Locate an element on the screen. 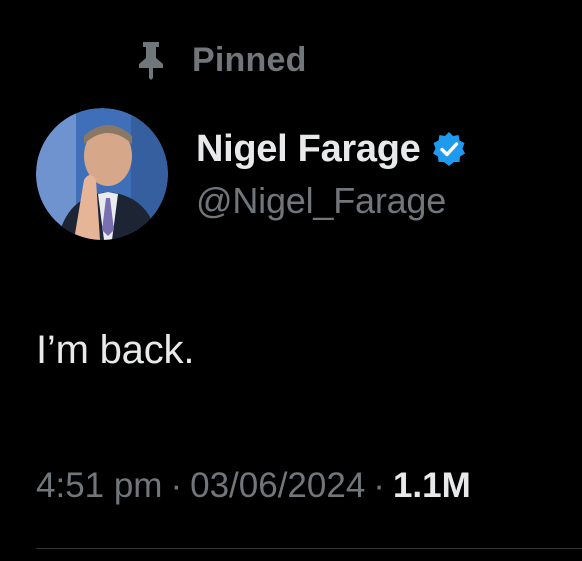 The image size is (582, 561). pinned-indicator: Pinned is located at coordinates (220, 60).